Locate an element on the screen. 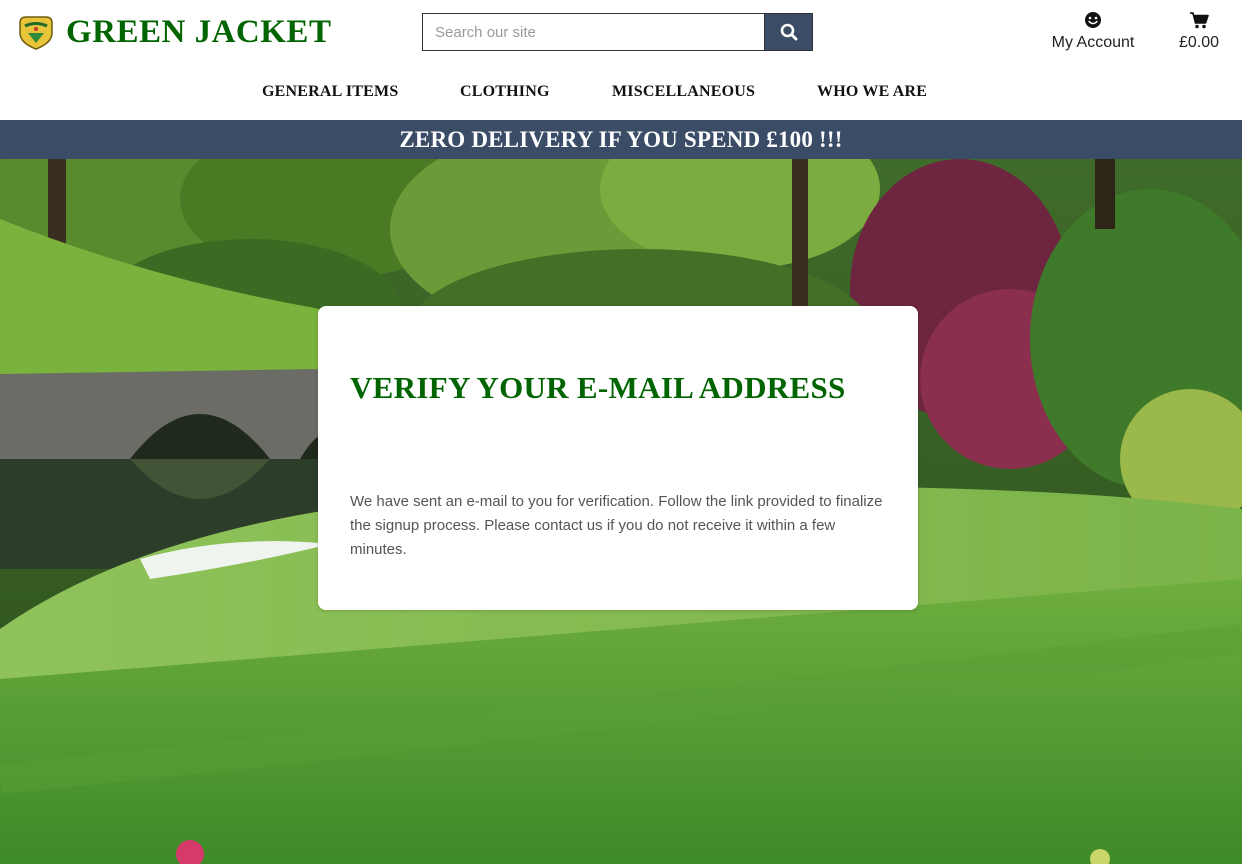  search-button is located at coordinates (788, 32).